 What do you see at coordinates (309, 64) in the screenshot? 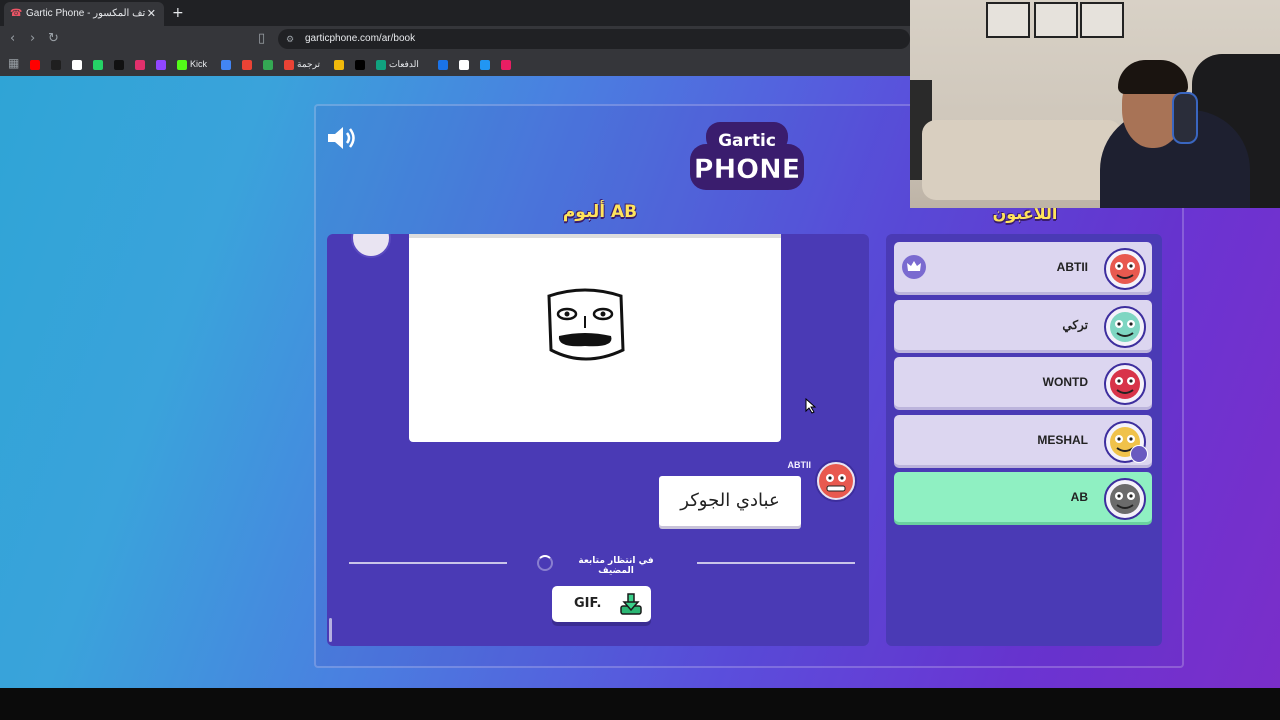
I see `bookmark-label: ترجمة` at bounding box center [309, 64].